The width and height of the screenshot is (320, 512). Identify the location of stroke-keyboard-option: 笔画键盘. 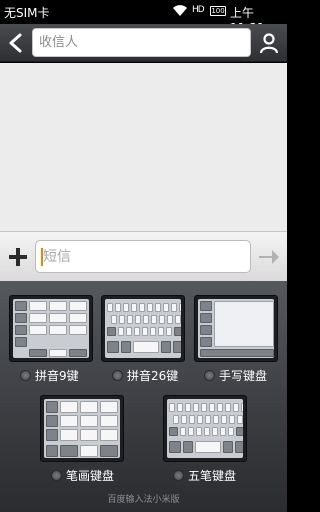
(82, 475).